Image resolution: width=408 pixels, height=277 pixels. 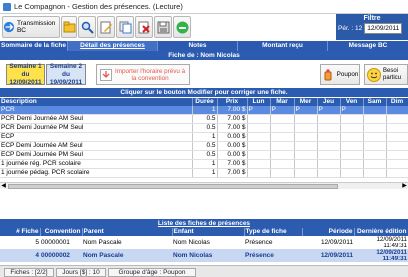 What do you see at coordinates (55, 242) in the screenshot?
I see `fiche-cell: 00000001` at bounding box center [55, 242].